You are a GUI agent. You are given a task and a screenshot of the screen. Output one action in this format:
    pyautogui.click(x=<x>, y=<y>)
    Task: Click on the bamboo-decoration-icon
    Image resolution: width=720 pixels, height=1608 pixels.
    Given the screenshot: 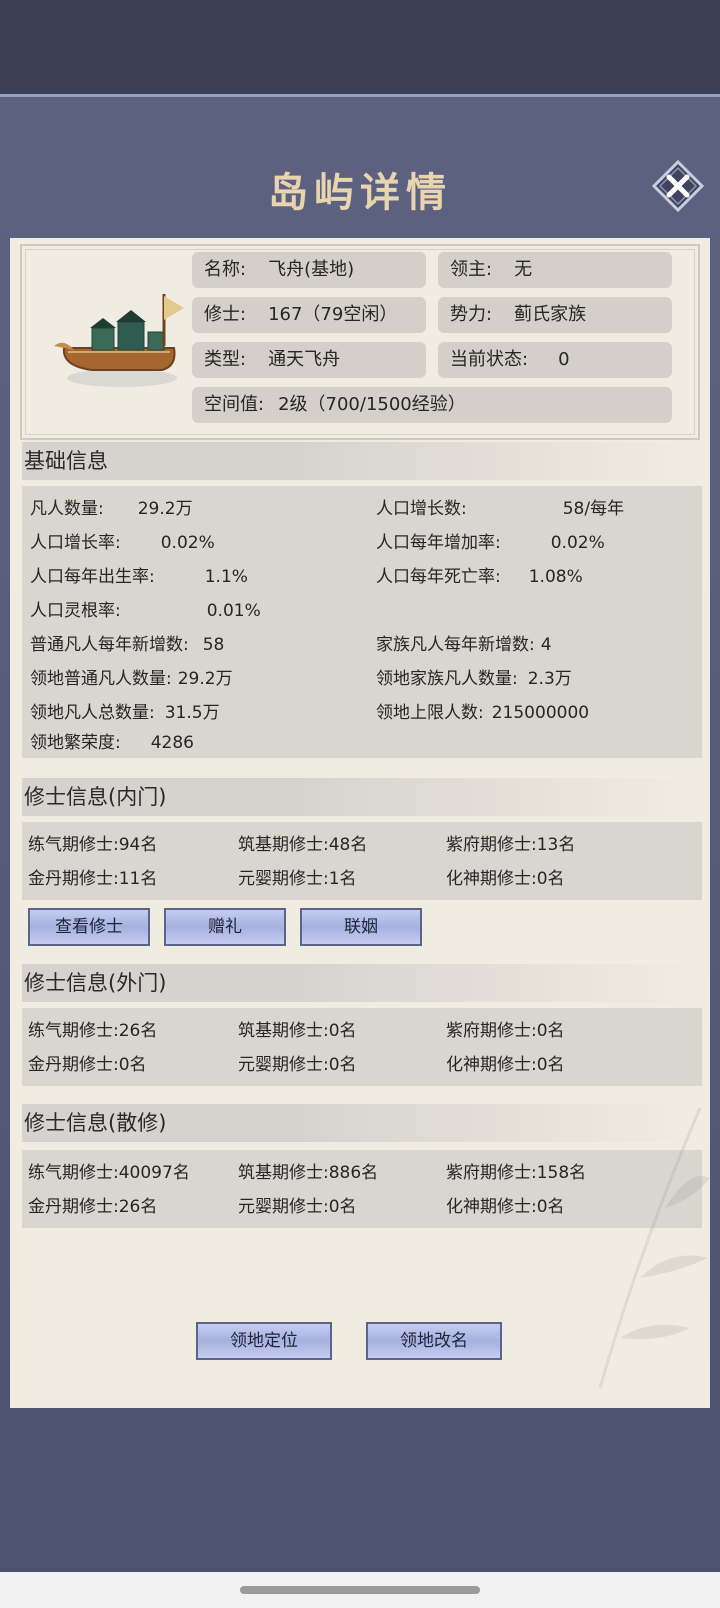 What is the action you would take?
    pyautogui.click(x=654, y=1248)
    